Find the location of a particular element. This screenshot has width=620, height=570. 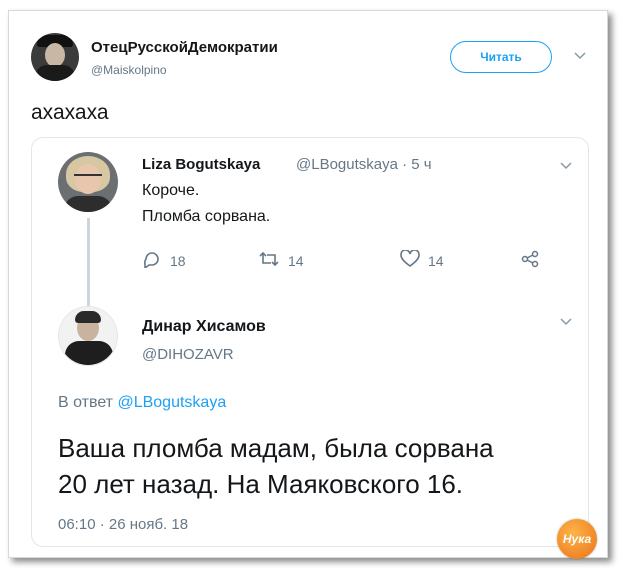

quoted-text-line: Короче. is located at coordinates (171, 190).